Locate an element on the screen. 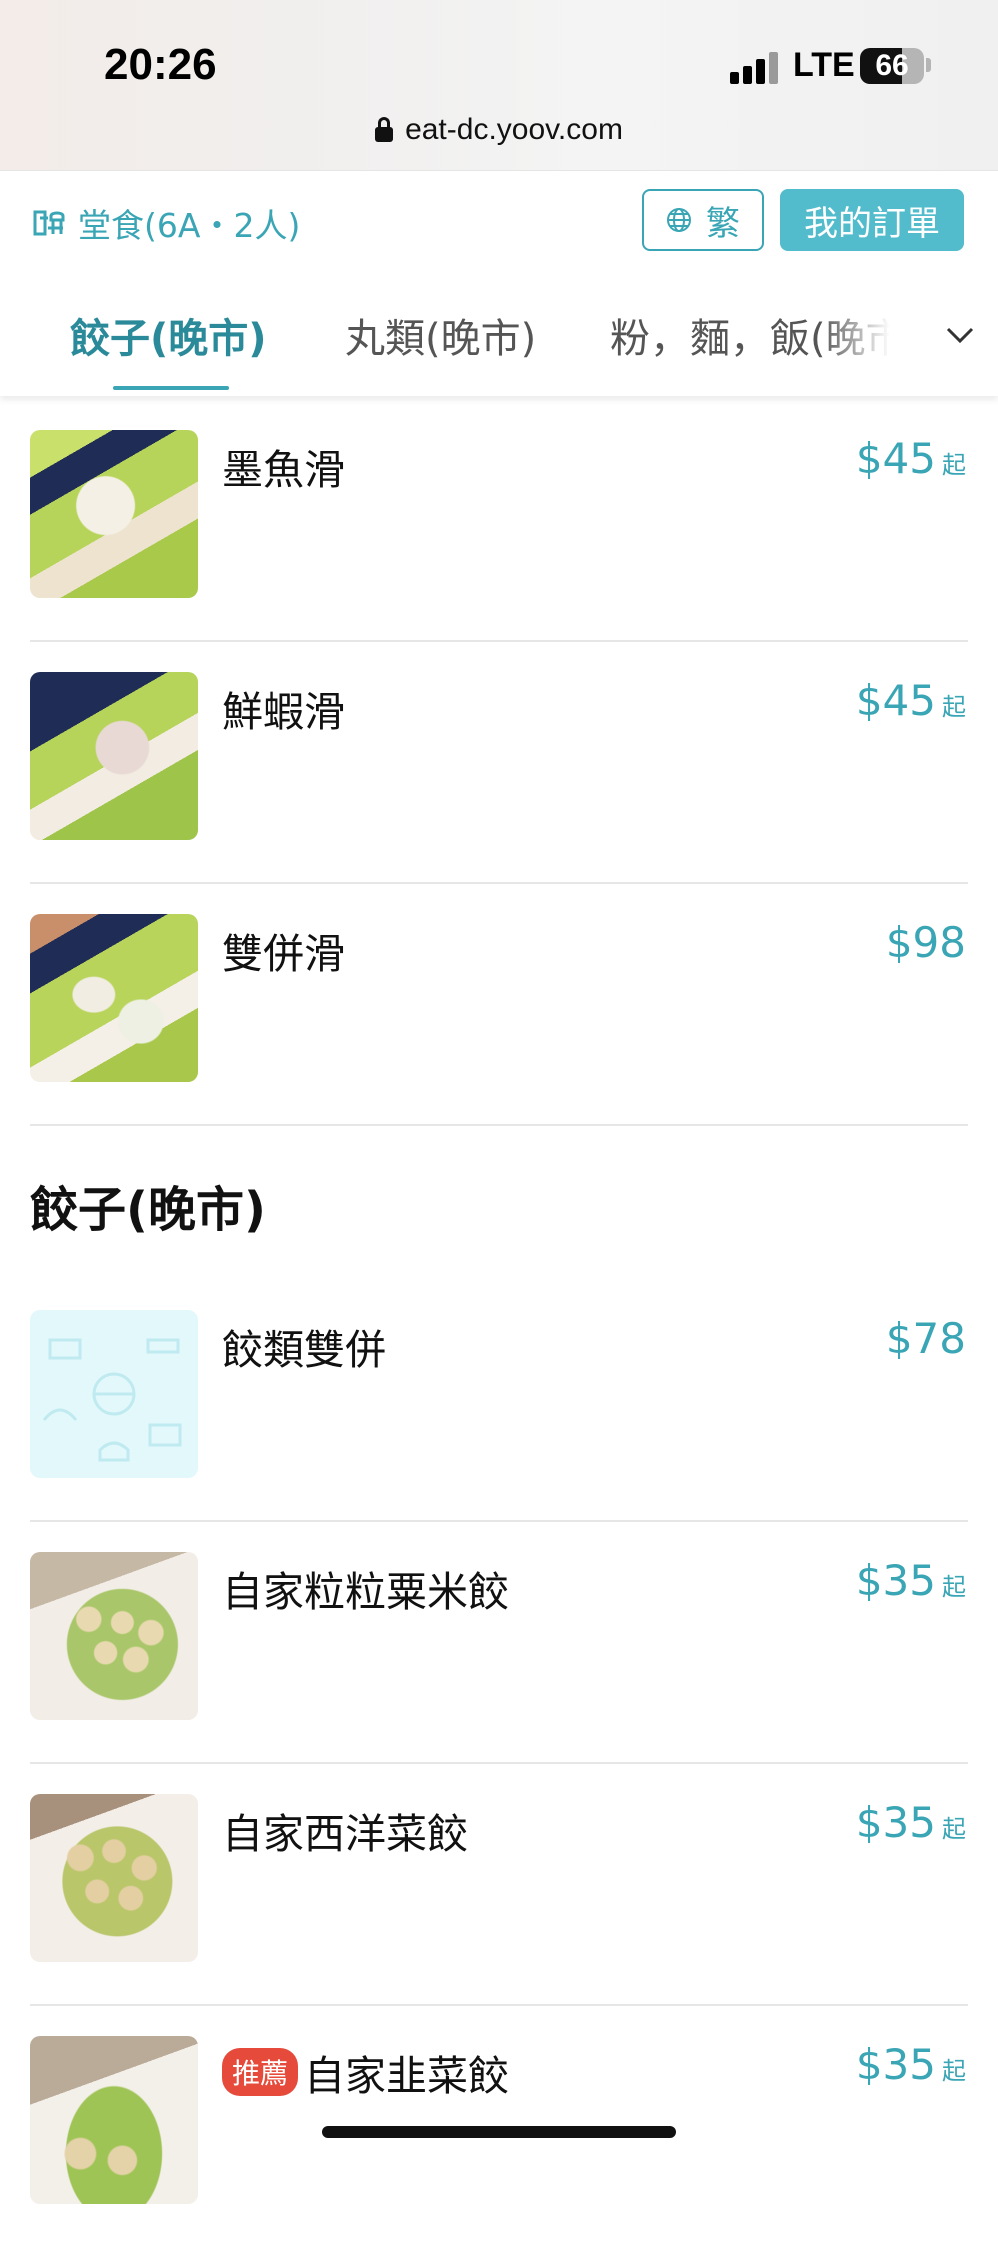 The width and height of the screenshot is (998, 2248). item-name-row: 推薦 自家韭菜餃 is located at coordinates (365, 2072).